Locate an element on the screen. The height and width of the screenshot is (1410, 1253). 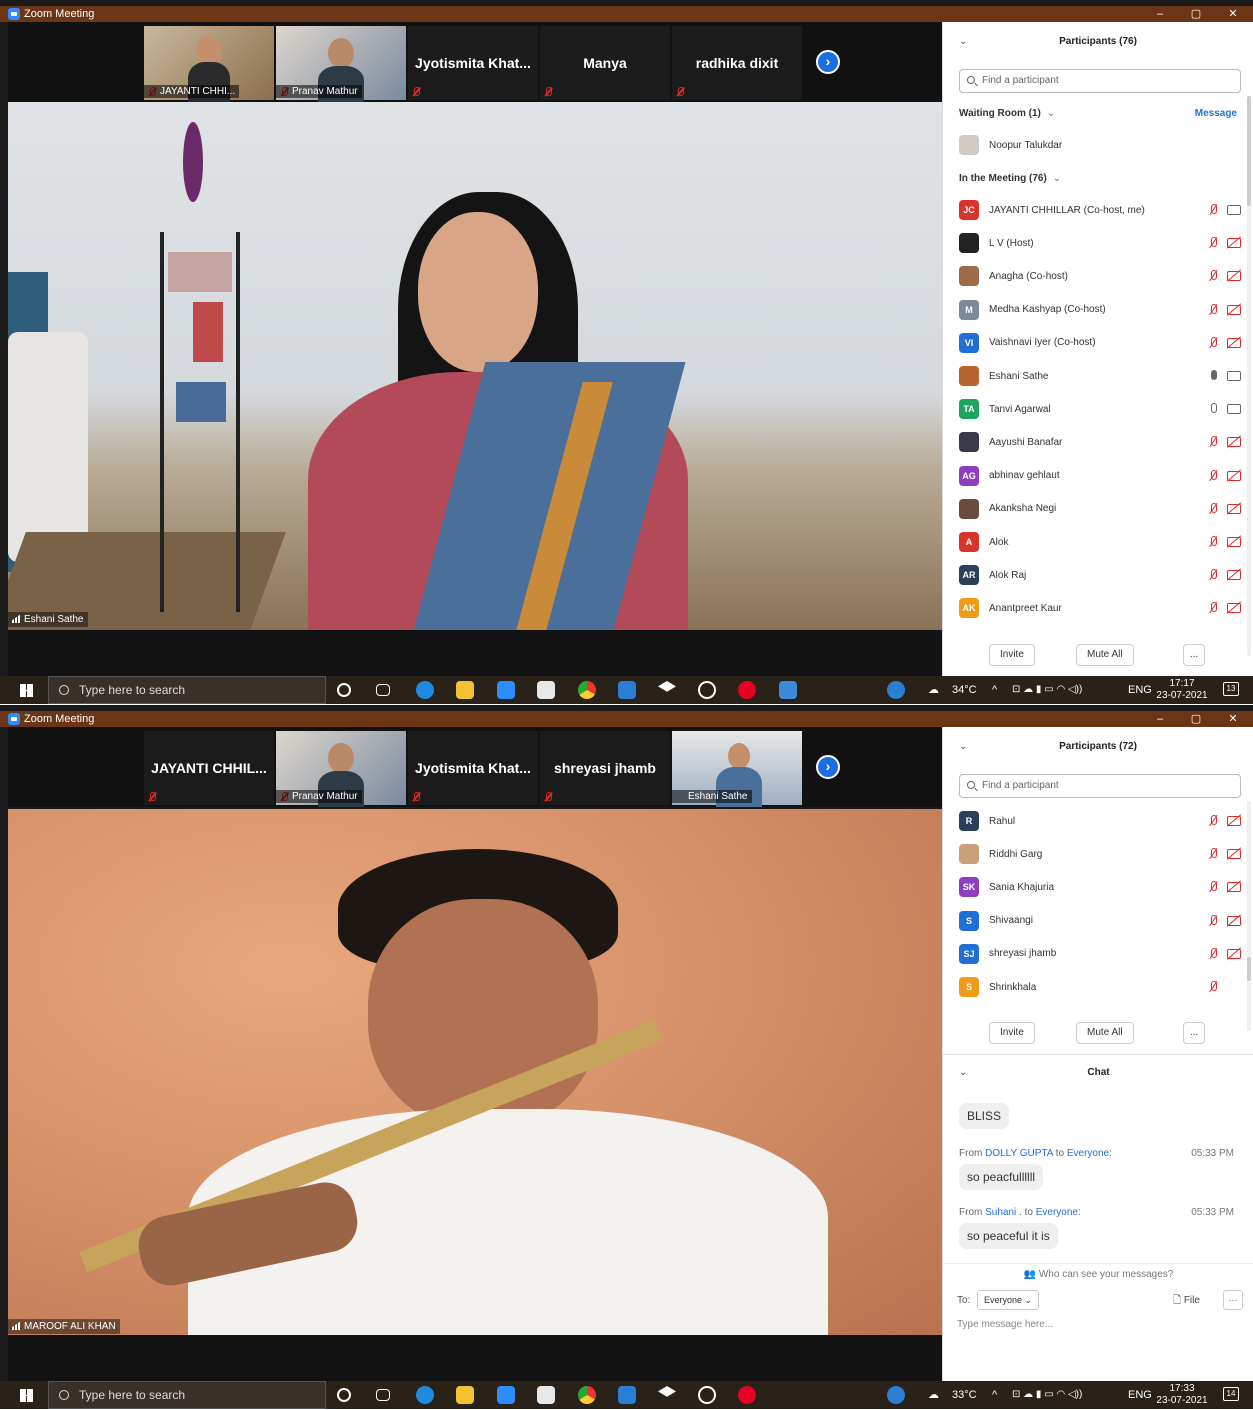
file-button: 🗋 File is located at coordinates (1186, 1301).